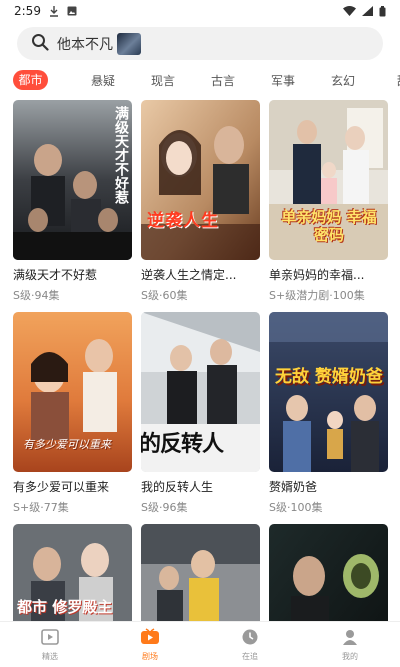 This screenshot has height=667, width=400. What do you see at coordinates (164, 295) in the screenshot?
I see `drama-meta: S级·60集` at bounding box center [164, 295].